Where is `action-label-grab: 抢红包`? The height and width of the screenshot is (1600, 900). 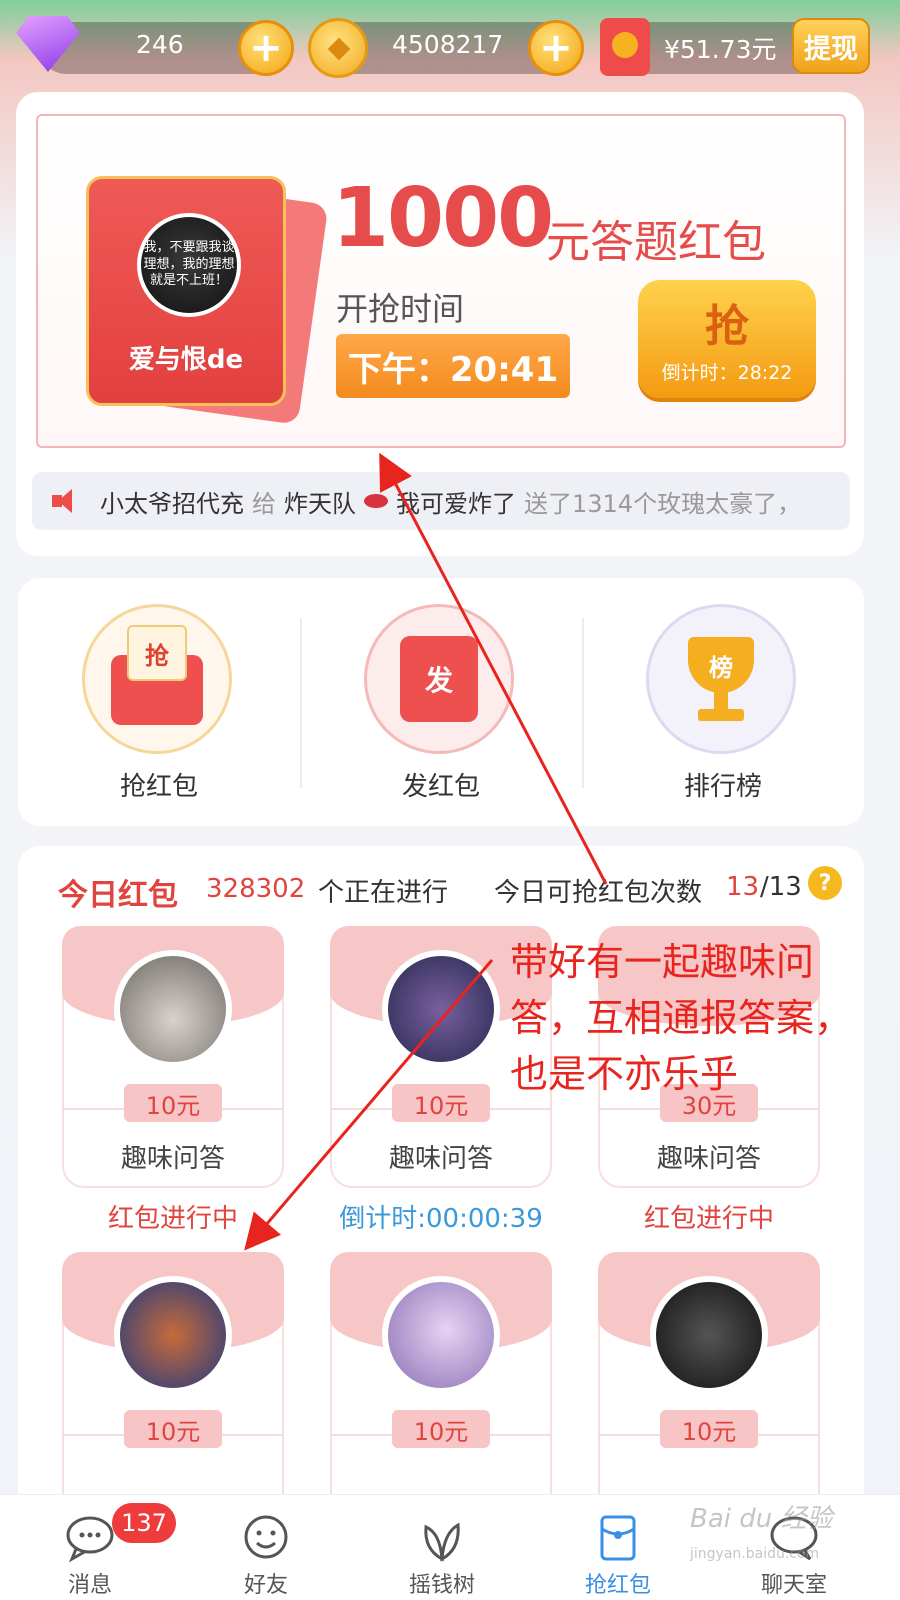 action-label-grab: 抢红包 is located at coordinates (158, 787).